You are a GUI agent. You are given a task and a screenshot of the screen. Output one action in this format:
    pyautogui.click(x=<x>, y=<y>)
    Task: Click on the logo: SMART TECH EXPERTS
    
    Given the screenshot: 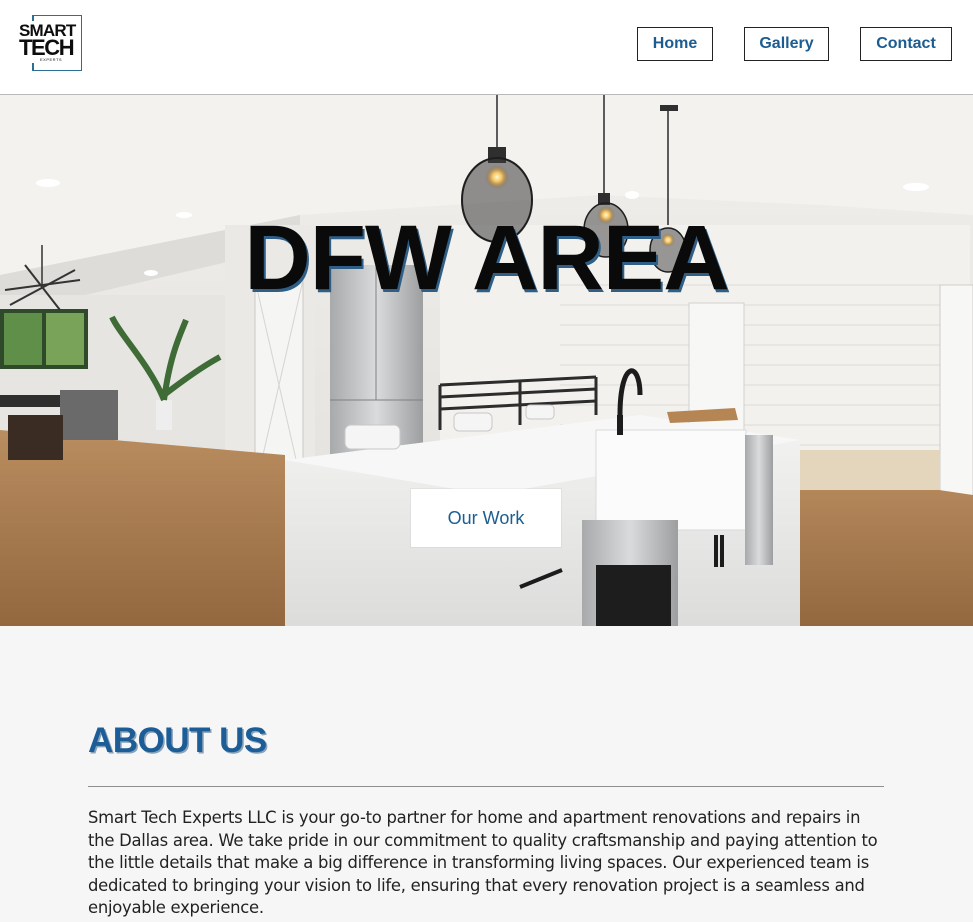 What is the action you would take?
    pyautogui.click(x=52, y=44)
    